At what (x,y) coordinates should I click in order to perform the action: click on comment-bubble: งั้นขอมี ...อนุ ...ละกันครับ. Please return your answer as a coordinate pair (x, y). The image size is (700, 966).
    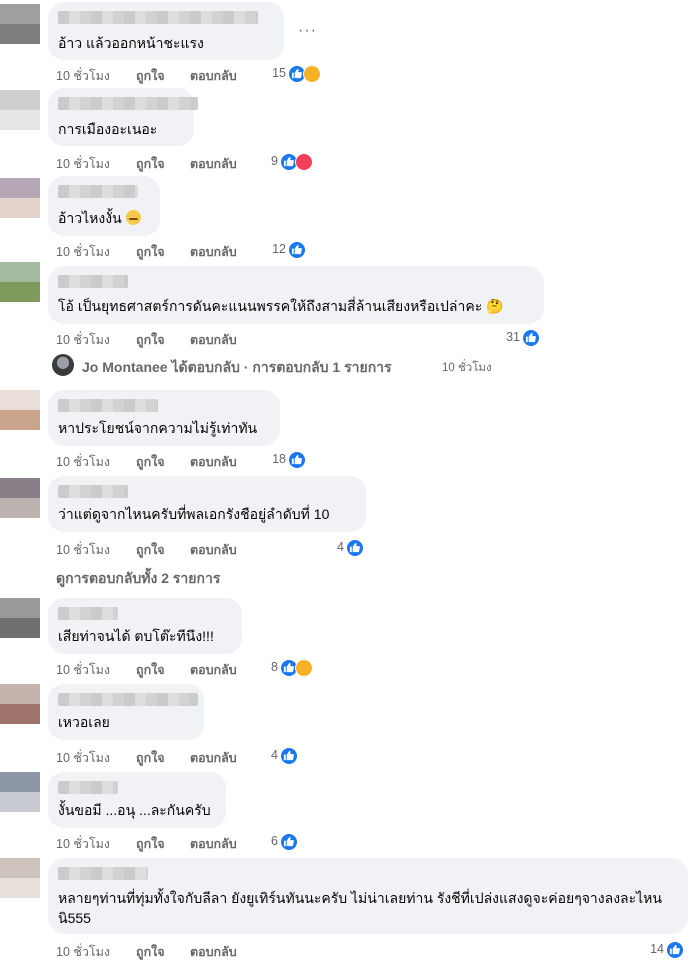
    Looking at the image, I should click on (137, 800).